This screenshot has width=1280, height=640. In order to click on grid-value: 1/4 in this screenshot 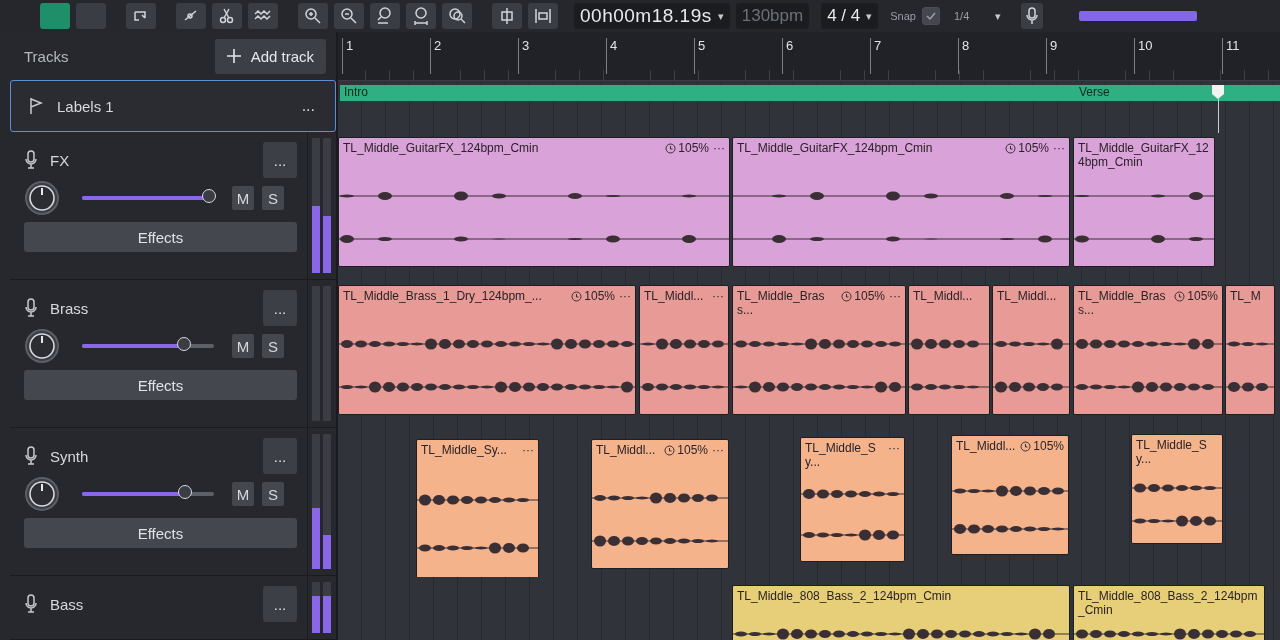, I will do `click(961, 16)`.